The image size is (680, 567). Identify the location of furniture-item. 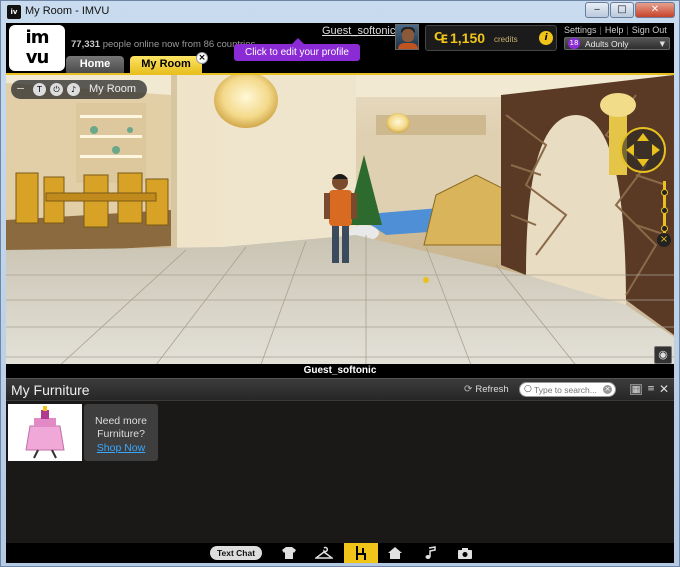
(45, 432).